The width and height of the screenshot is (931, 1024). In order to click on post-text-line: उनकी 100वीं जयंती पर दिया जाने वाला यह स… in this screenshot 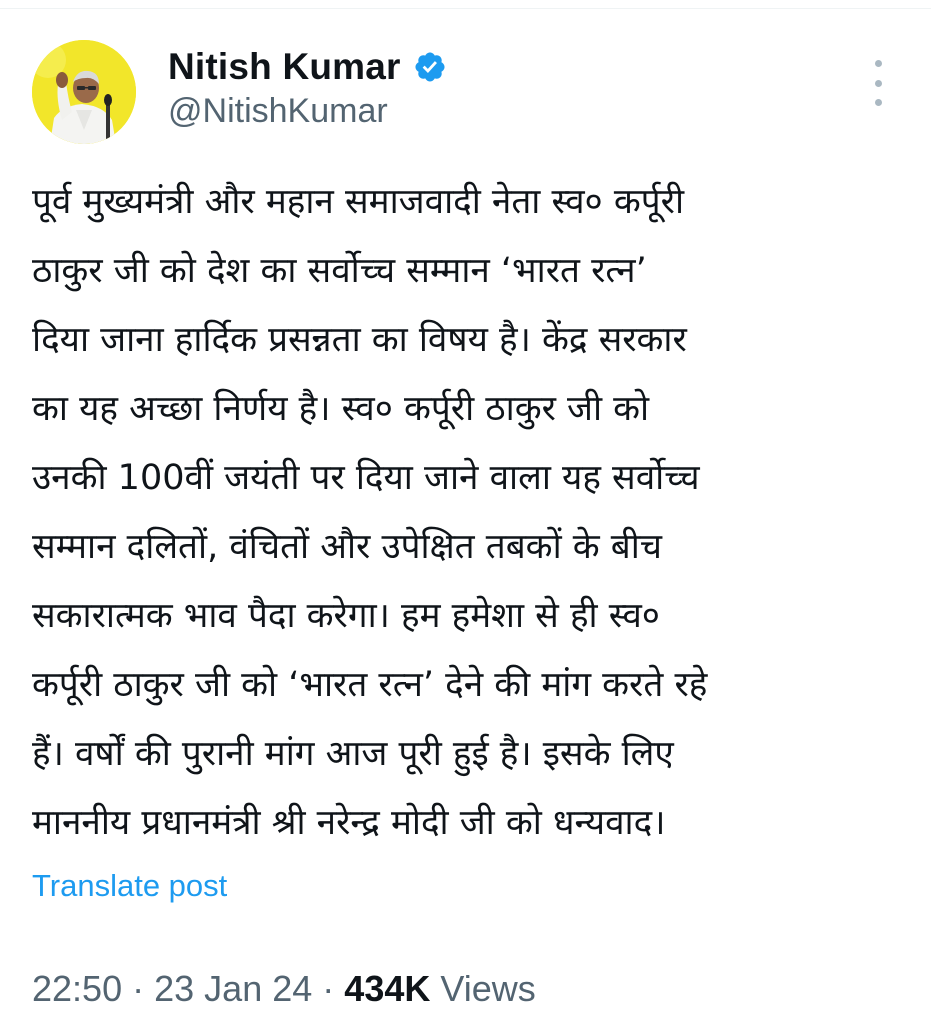, I will do `click(366, 478)`.